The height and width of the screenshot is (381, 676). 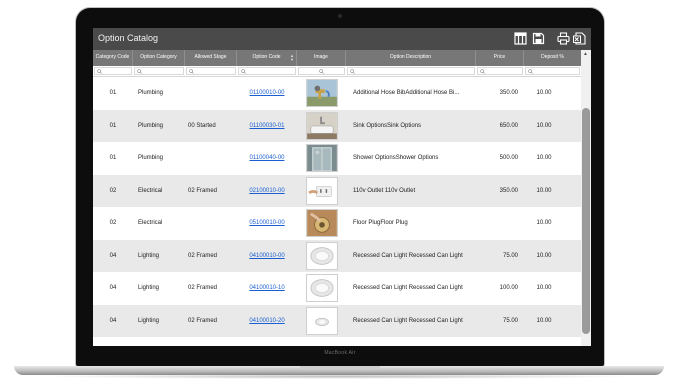 I want to click on shower-thumbnail, so click(x=322, y=158).